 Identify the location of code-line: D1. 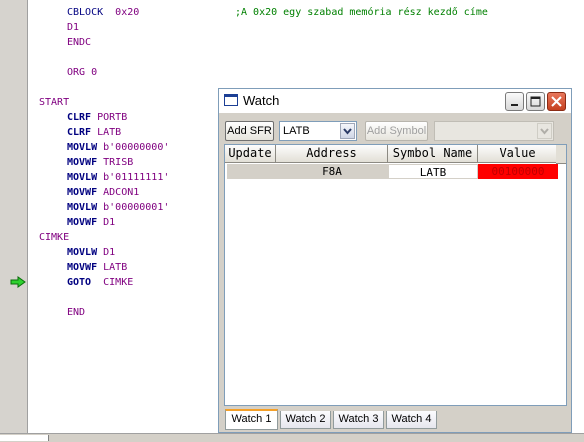
(73, 27).